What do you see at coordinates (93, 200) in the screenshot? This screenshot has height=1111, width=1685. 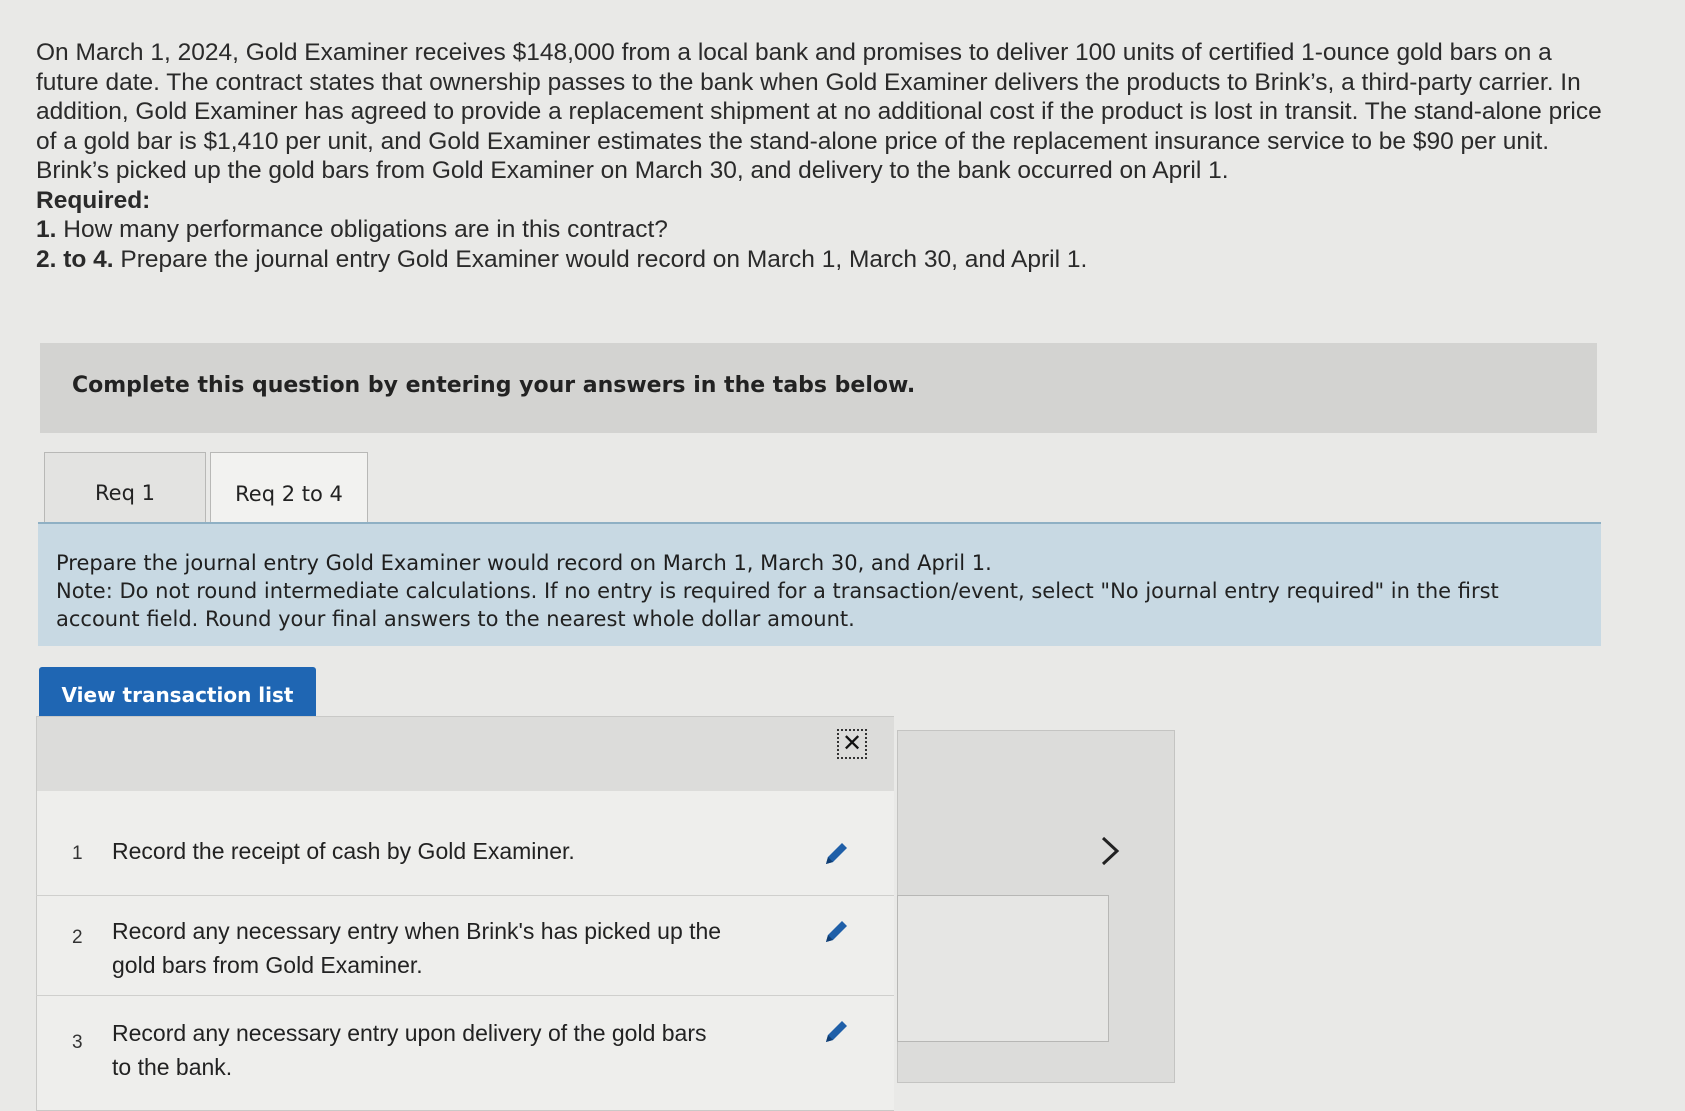 I see `required-heading: Required:` at bounding box center [93, 200].